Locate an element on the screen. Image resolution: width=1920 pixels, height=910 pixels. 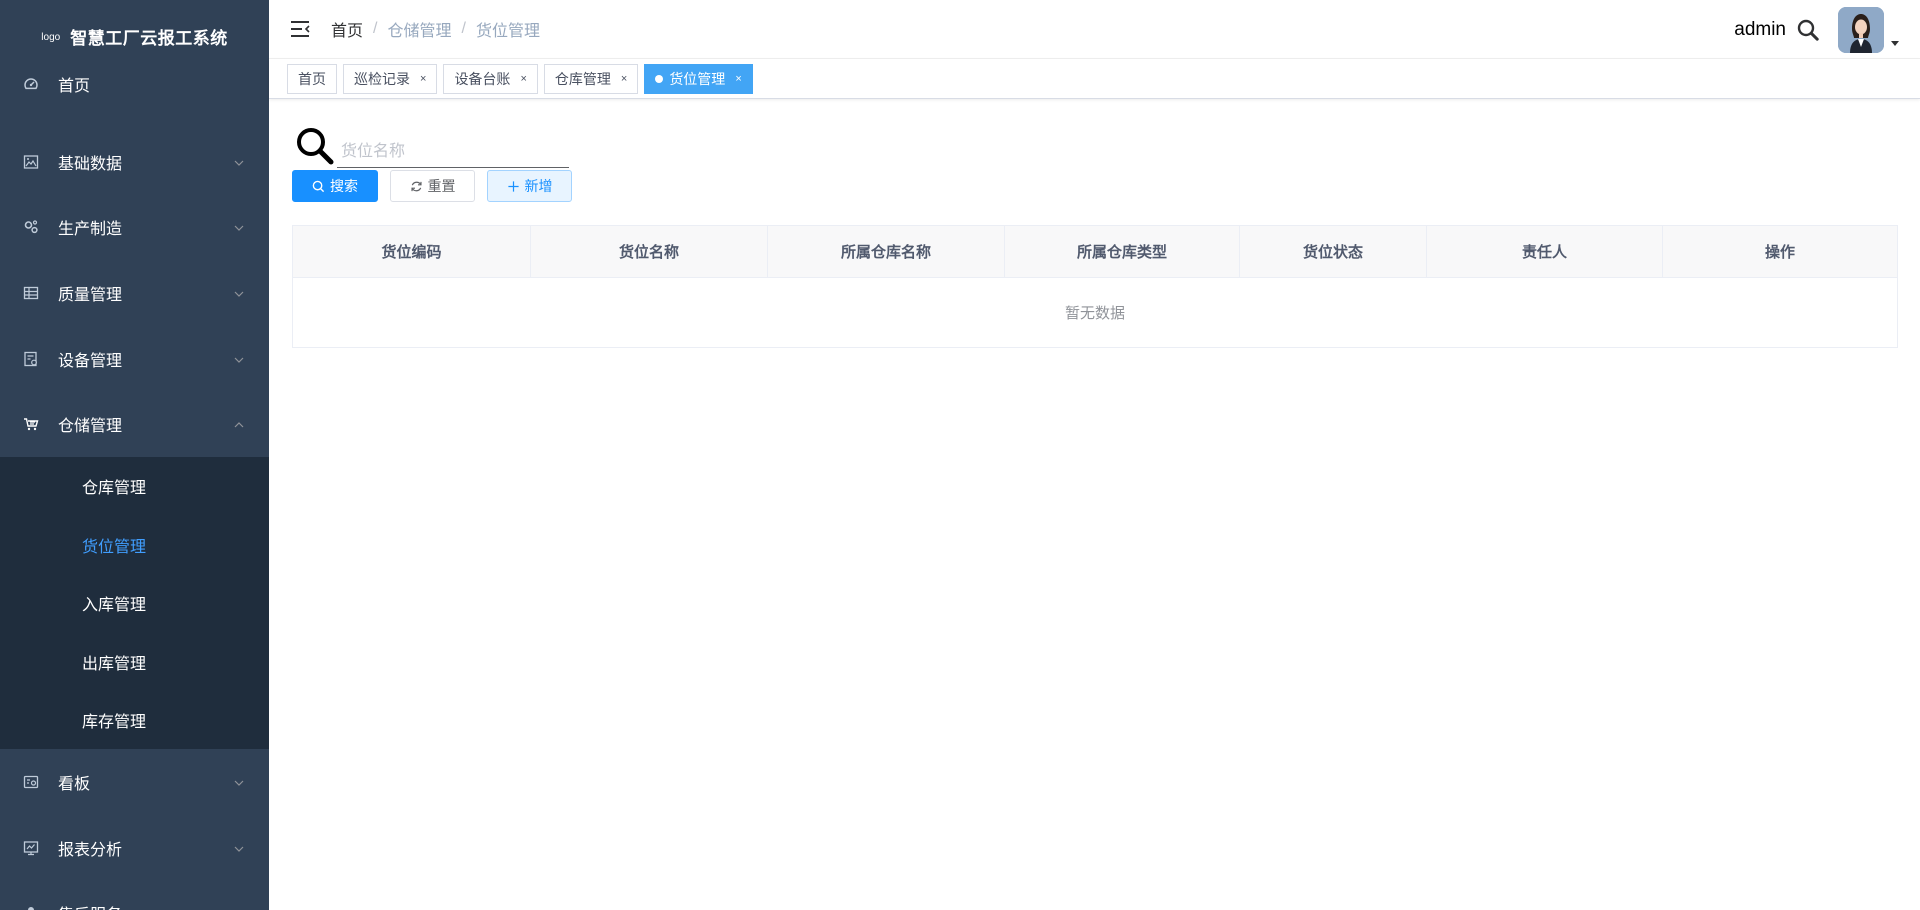
picture-icon is located at coordinates (31, 162).